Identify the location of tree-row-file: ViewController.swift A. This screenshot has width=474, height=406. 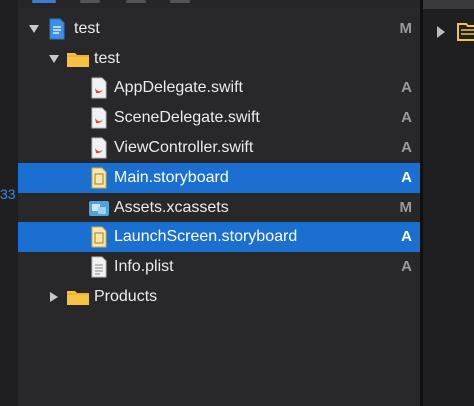
(219, 148).